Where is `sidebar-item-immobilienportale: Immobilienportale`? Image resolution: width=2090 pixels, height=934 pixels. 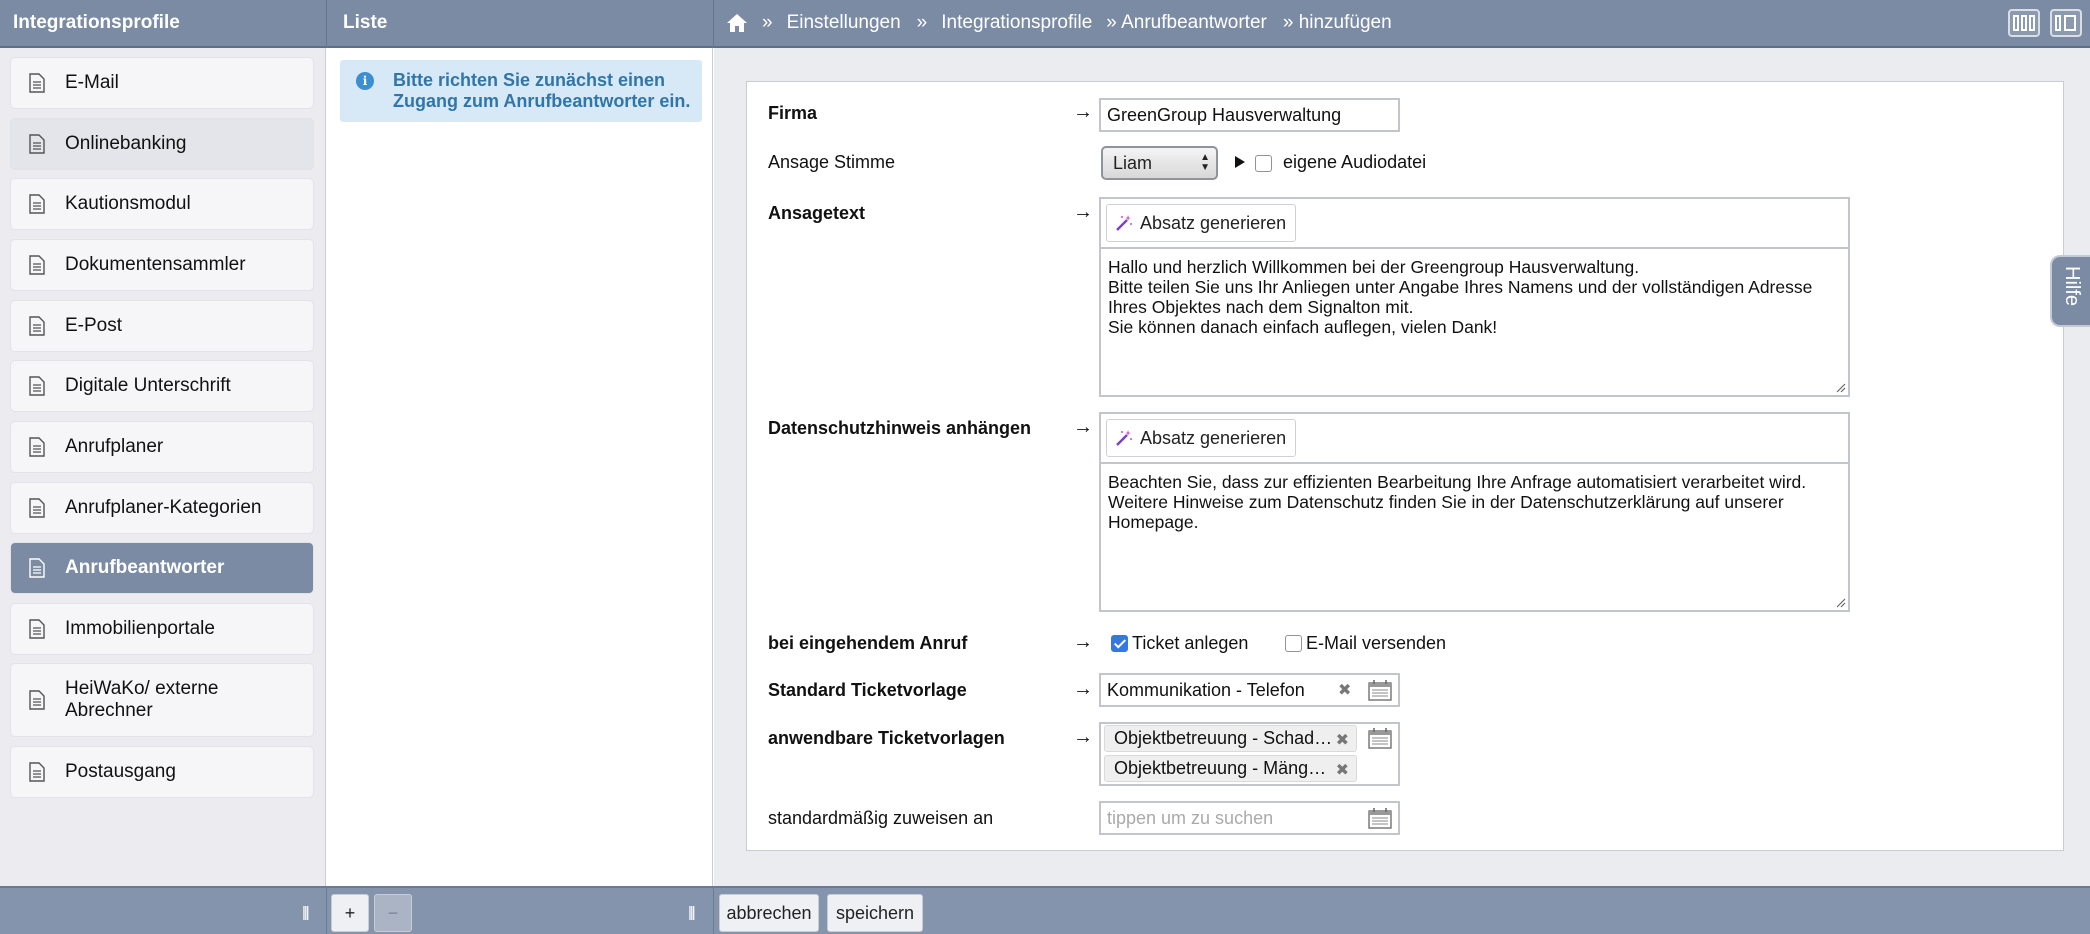
sidebar-item-immobilienportale: Immobilienportale is located at coordinates (162, 629).